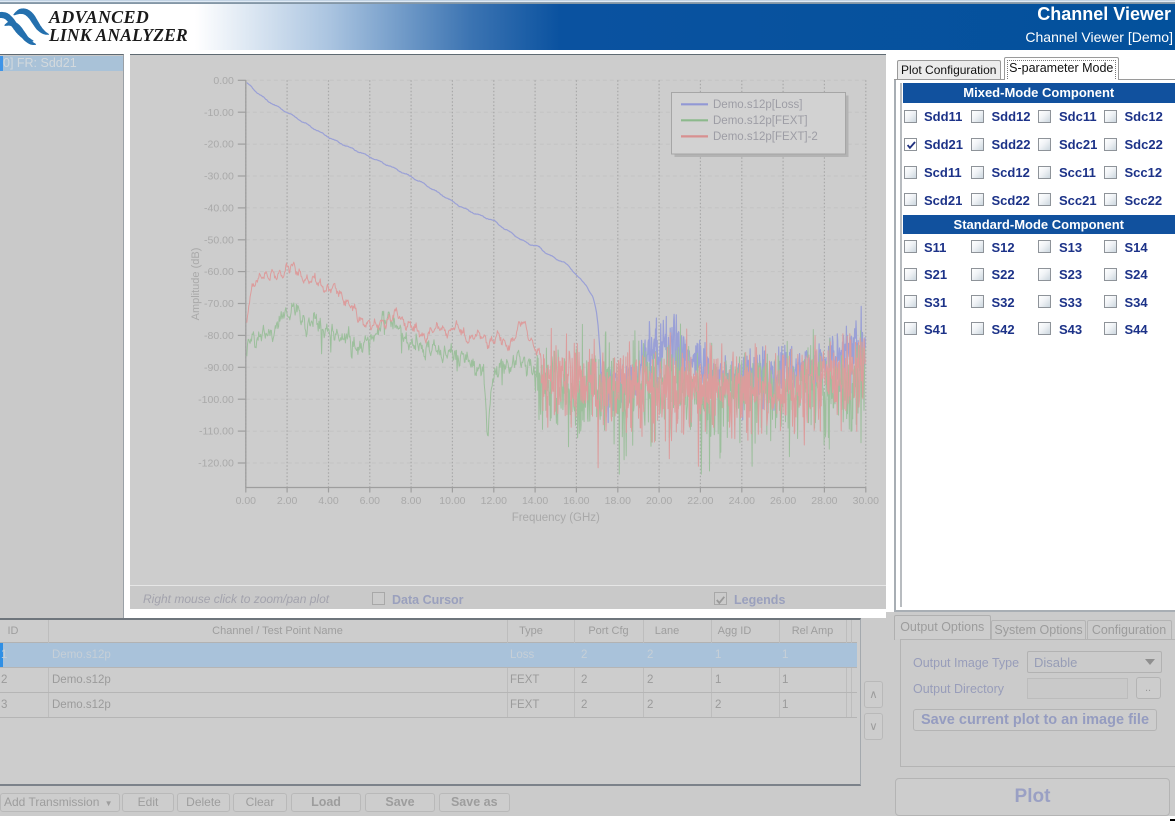 This screenshot has height=821, width=1175. Describe the element at coordinates (328, 501) in the screenshot. I see `svg-text: 4.00` at that location.